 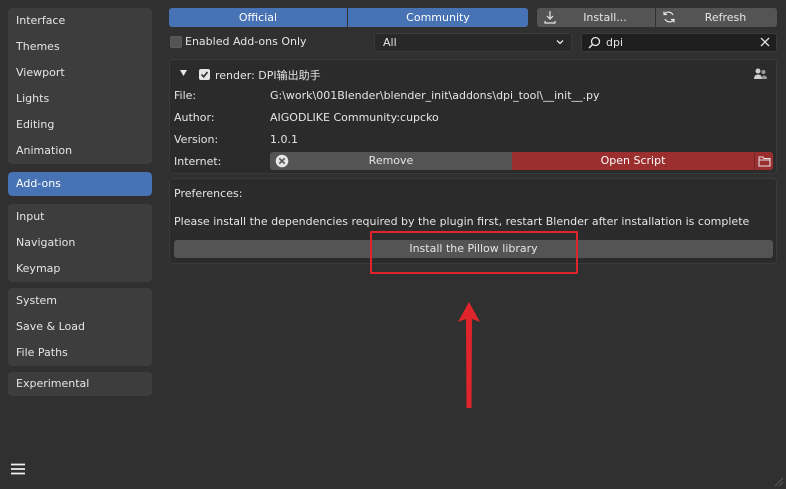 I want to click on checkmark-icon, so click(x=204, y=75).